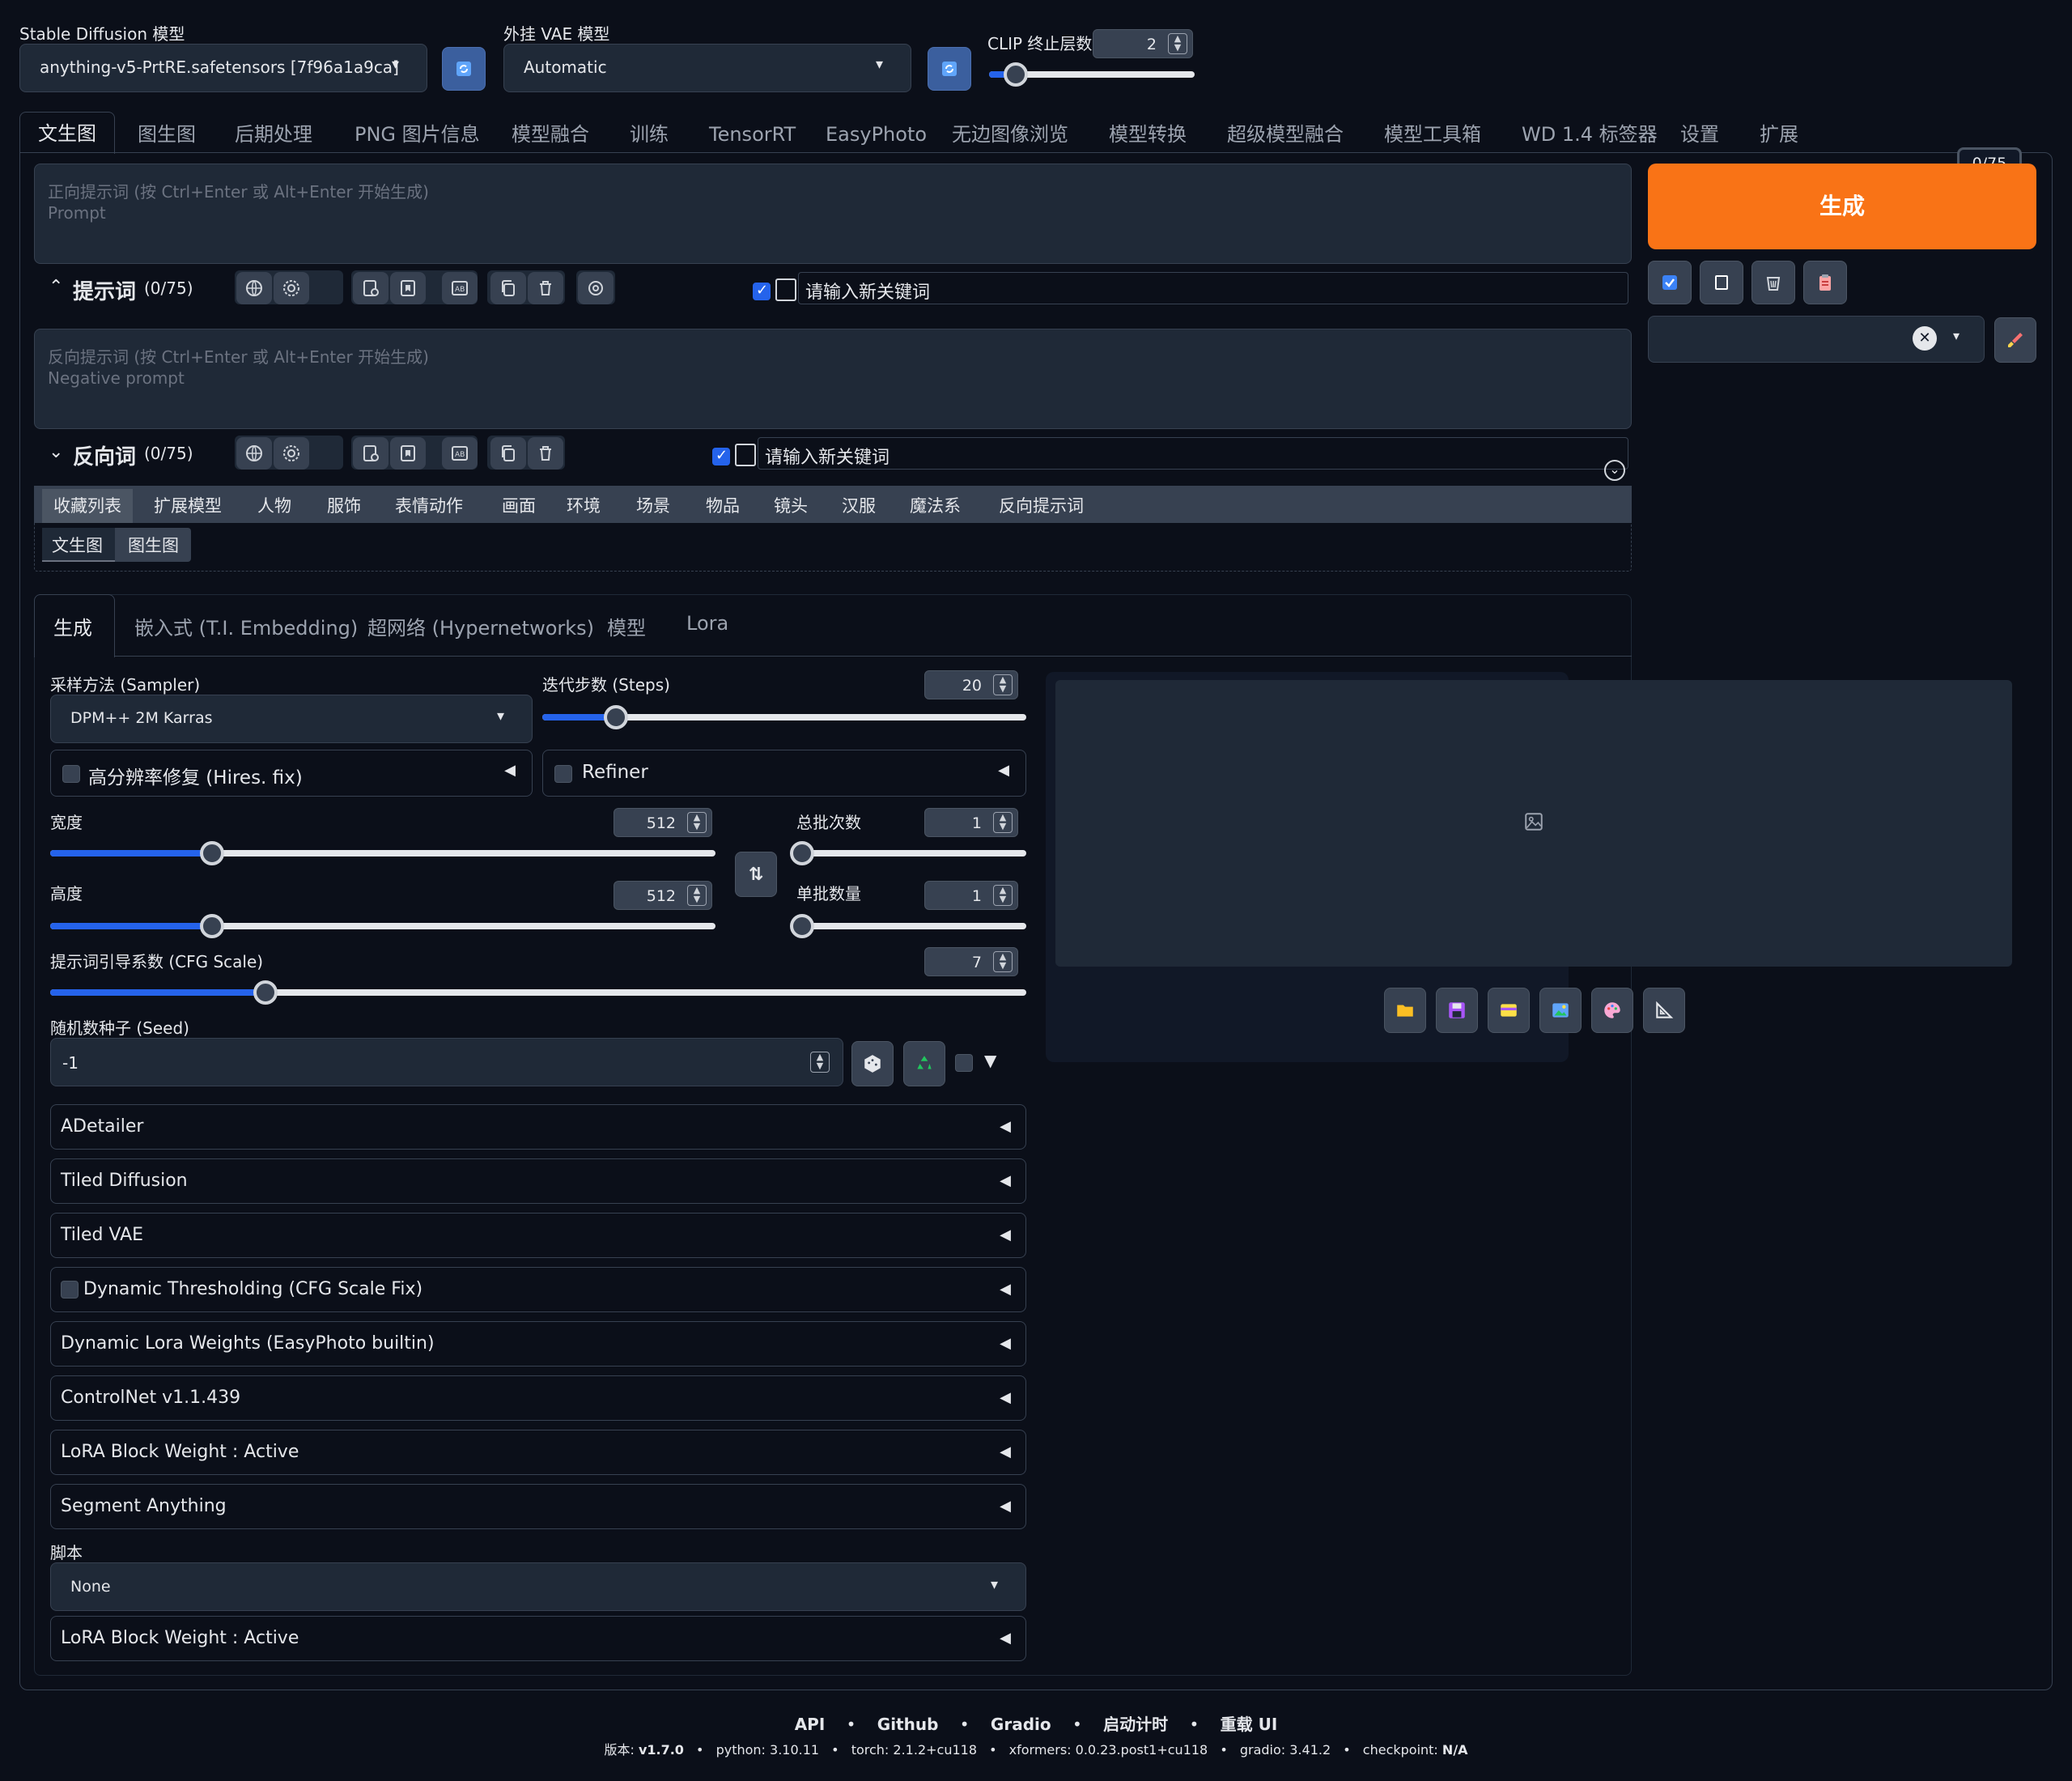 Image resolution: width=2072 pixels, height=1781 pixels. I want to click on category-tab: 反向提示词, so click(1041, 506).